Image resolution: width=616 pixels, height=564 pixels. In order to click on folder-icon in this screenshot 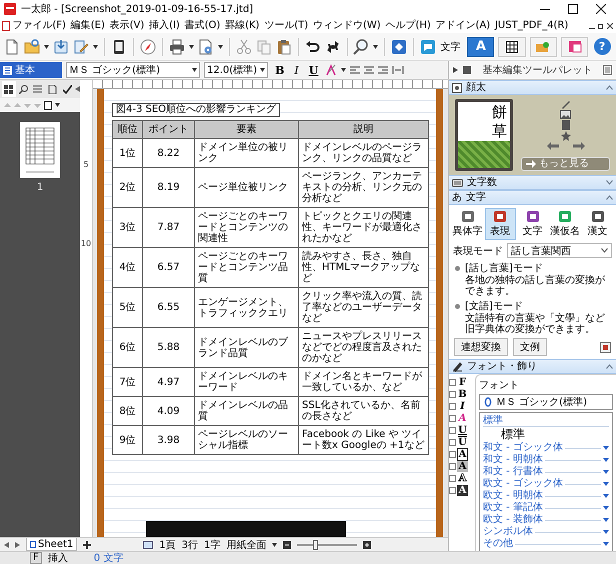, I will do `click(32, 46)`.